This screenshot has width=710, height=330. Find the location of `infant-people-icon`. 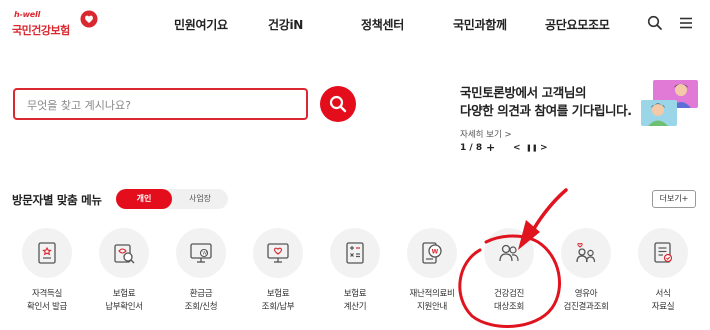

infant-people-icon is located at coordinates (586, 252).